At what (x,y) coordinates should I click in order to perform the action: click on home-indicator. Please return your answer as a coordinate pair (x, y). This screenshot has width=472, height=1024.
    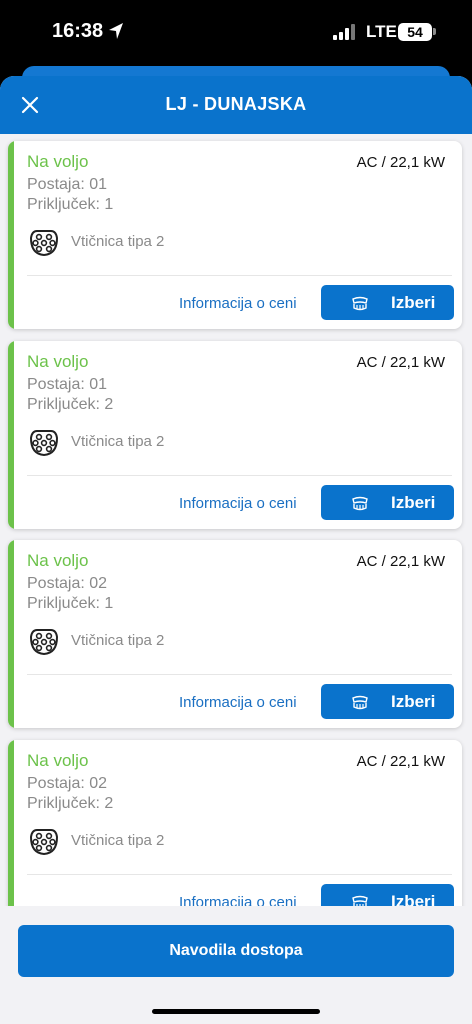
    Looking at the image, I should click on (236, 1011).